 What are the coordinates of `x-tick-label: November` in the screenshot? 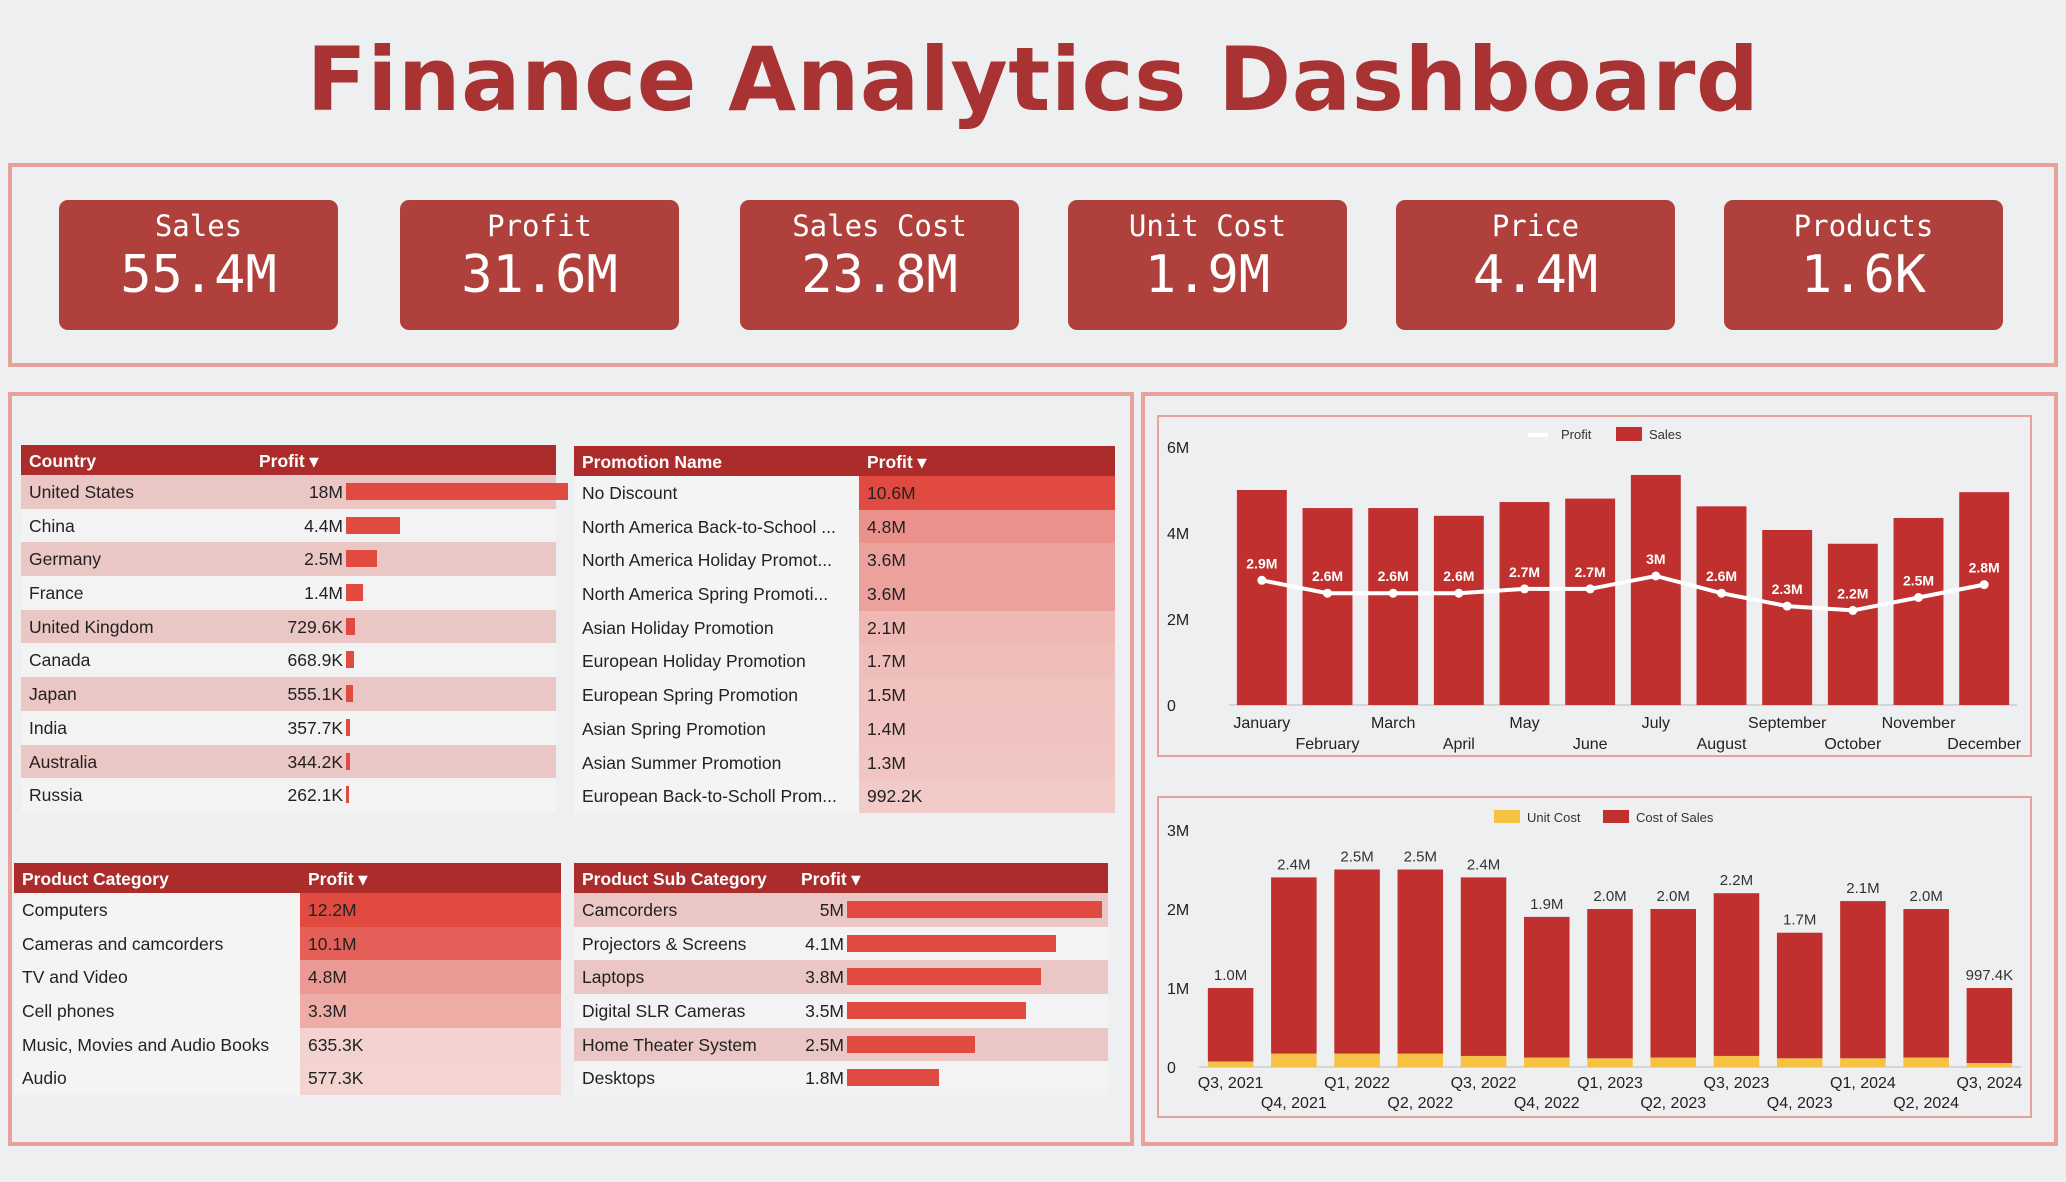 It's located at (1919, 723).